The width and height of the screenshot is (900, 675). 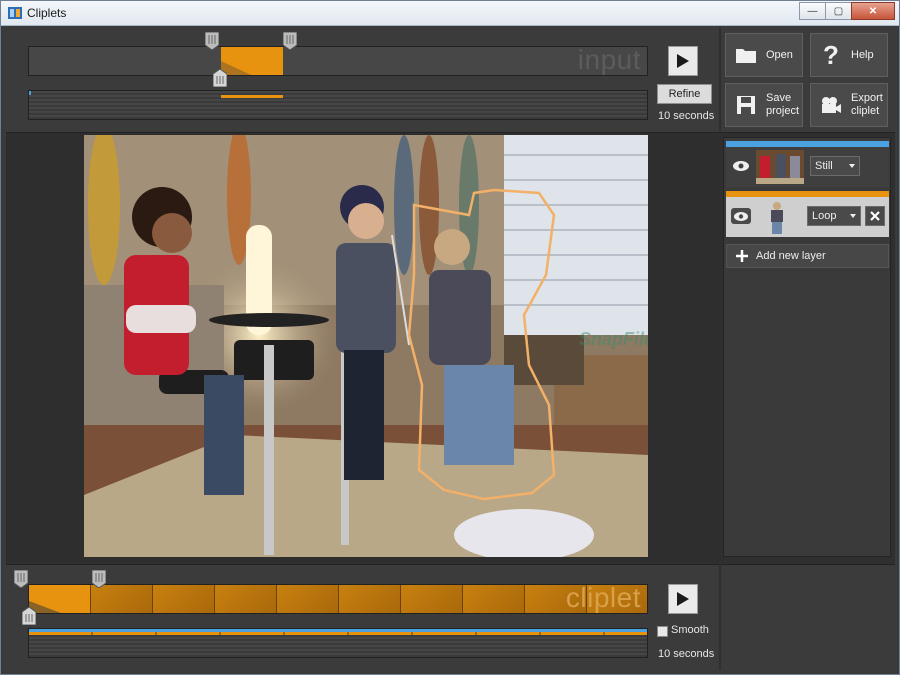 I want to click on layer-mode-dropdown: Still, so click(x=835, y=166).